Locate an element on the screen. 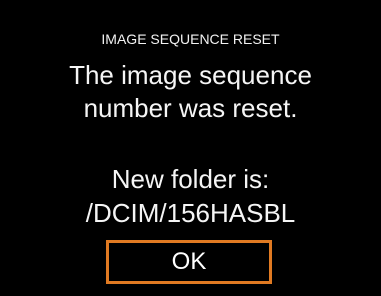  folder-label: New folder is: is located at coordinates (190, 179).